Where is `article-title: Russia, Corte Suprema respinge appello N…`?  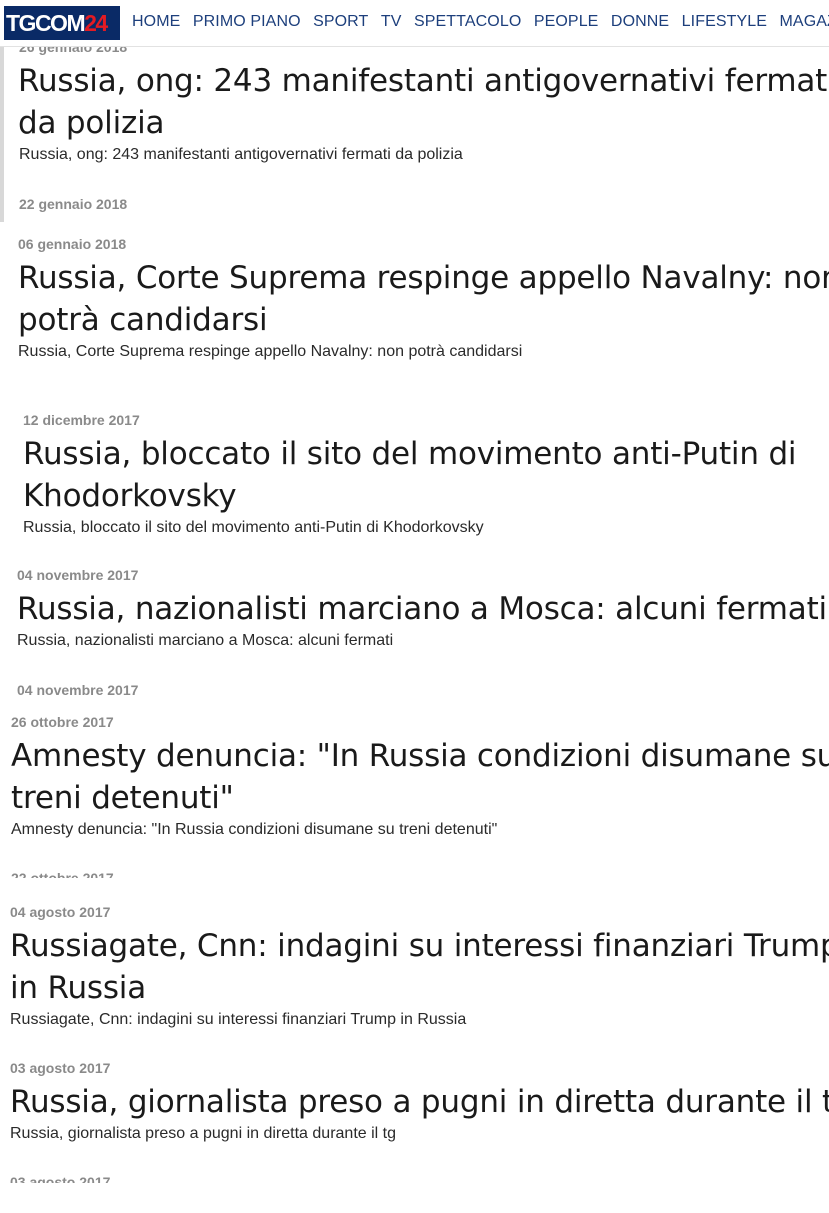
article-title: Russia, Corte Suprema respinge appello N… is located at coordinates (423, 278).